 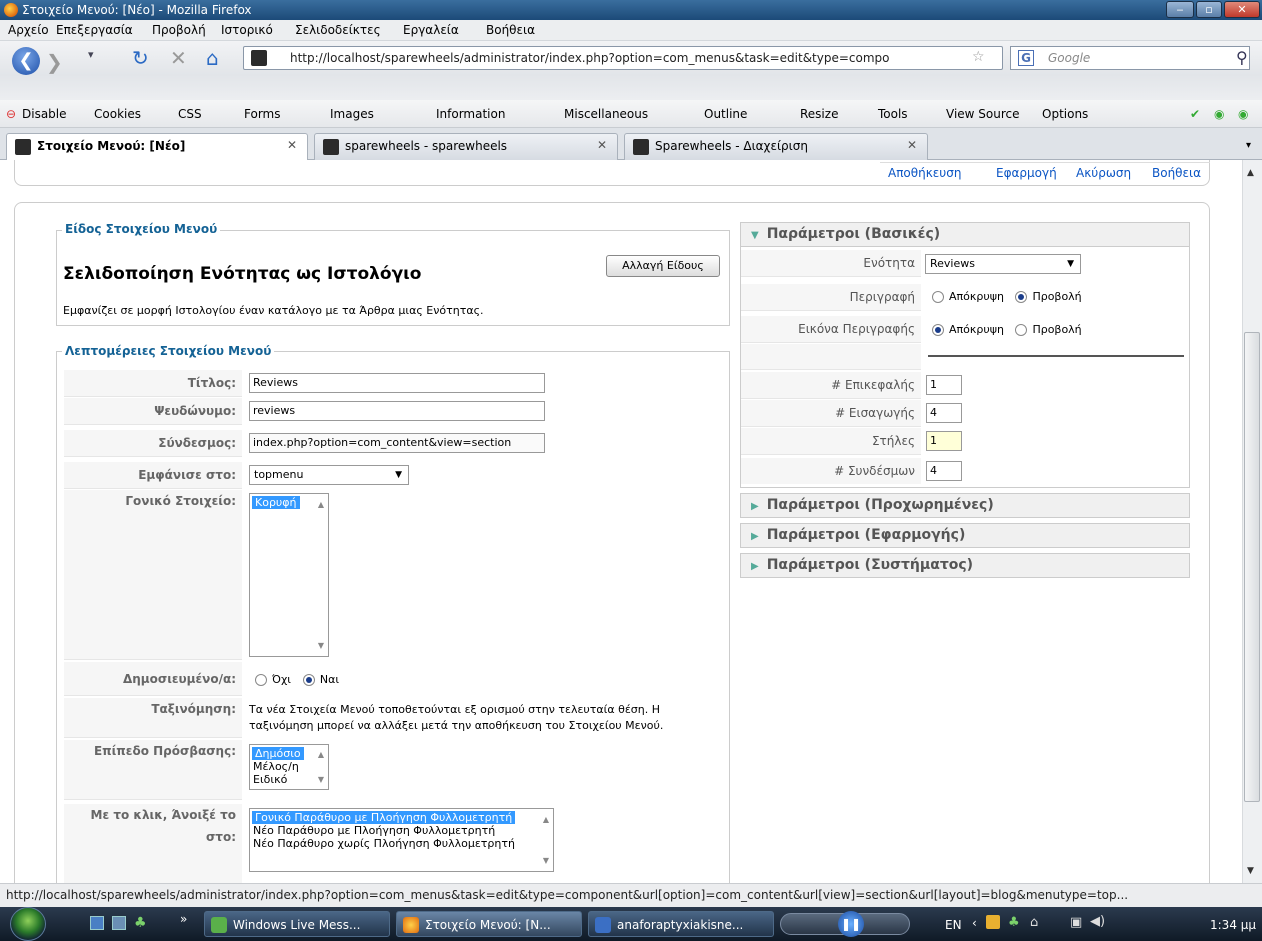 I want to click on google-engine-icon: G, so click(x=1026, y=58).